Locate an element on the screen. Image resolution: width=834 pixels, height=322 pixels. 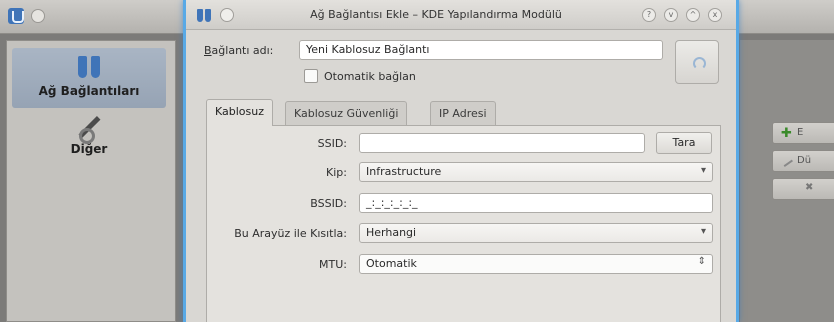
sidebar-item-label: Diğer is located at coordinates (89, 149).